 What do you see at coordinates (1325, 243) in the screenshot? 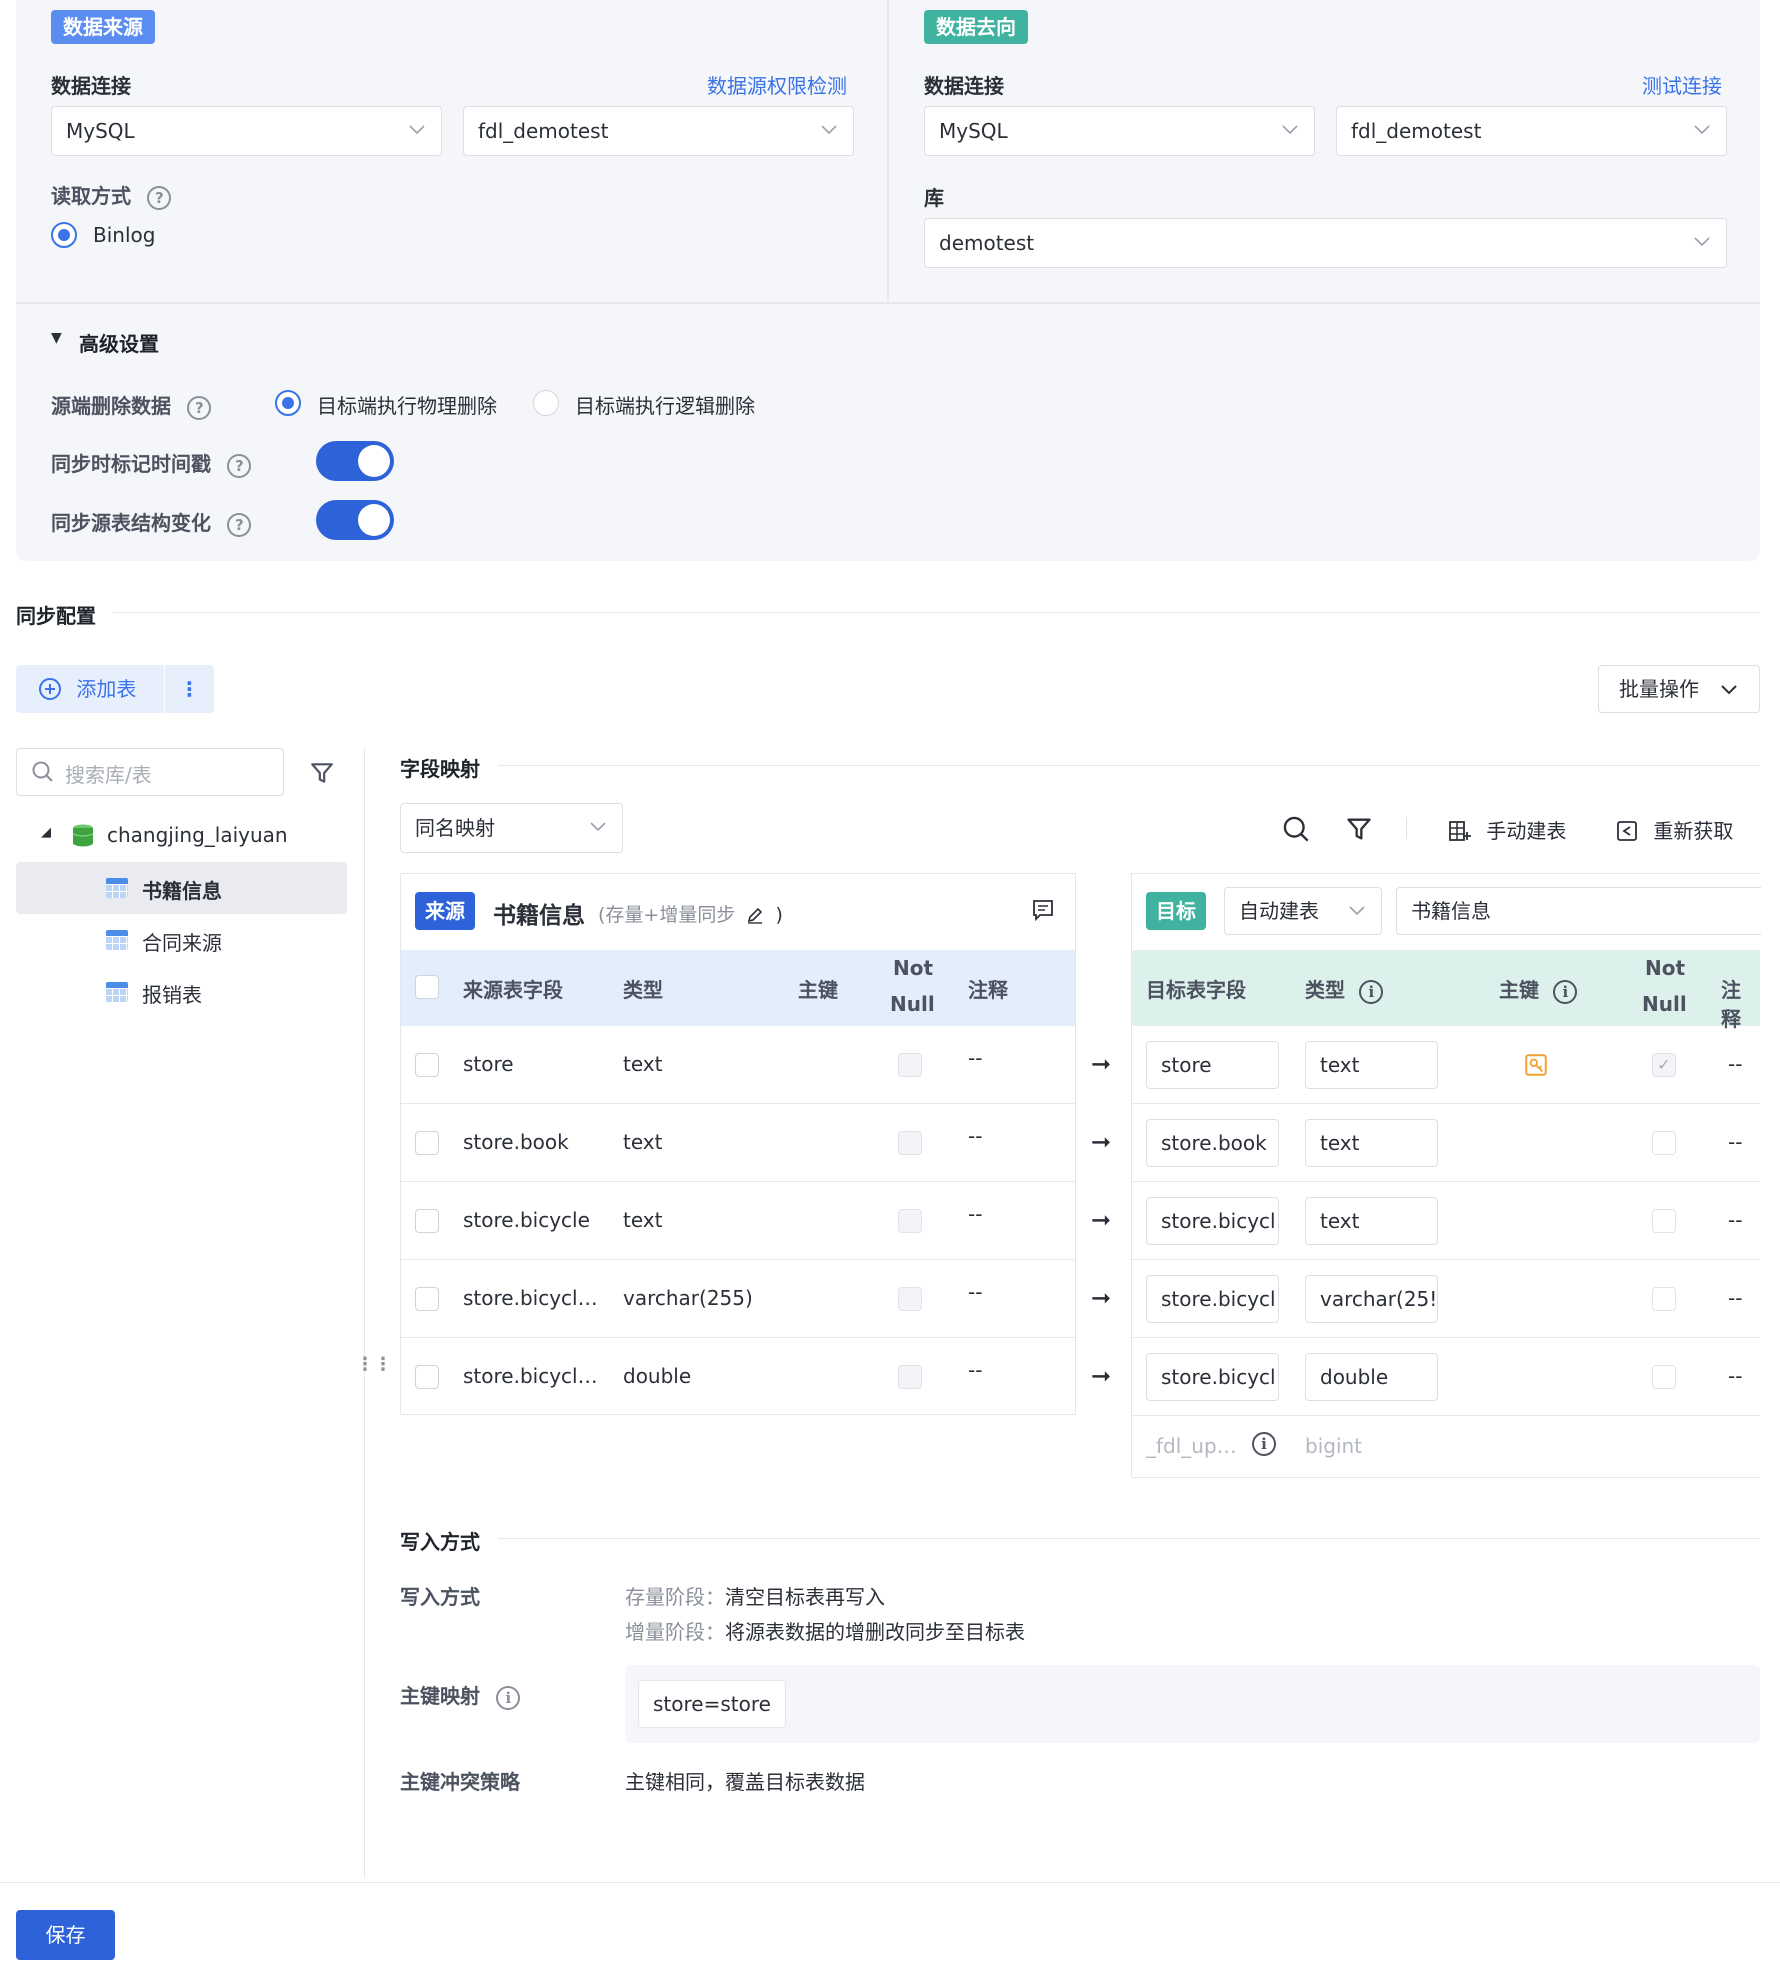
I see `target-lib-select: demotest` at bounding box center [1325, 243].